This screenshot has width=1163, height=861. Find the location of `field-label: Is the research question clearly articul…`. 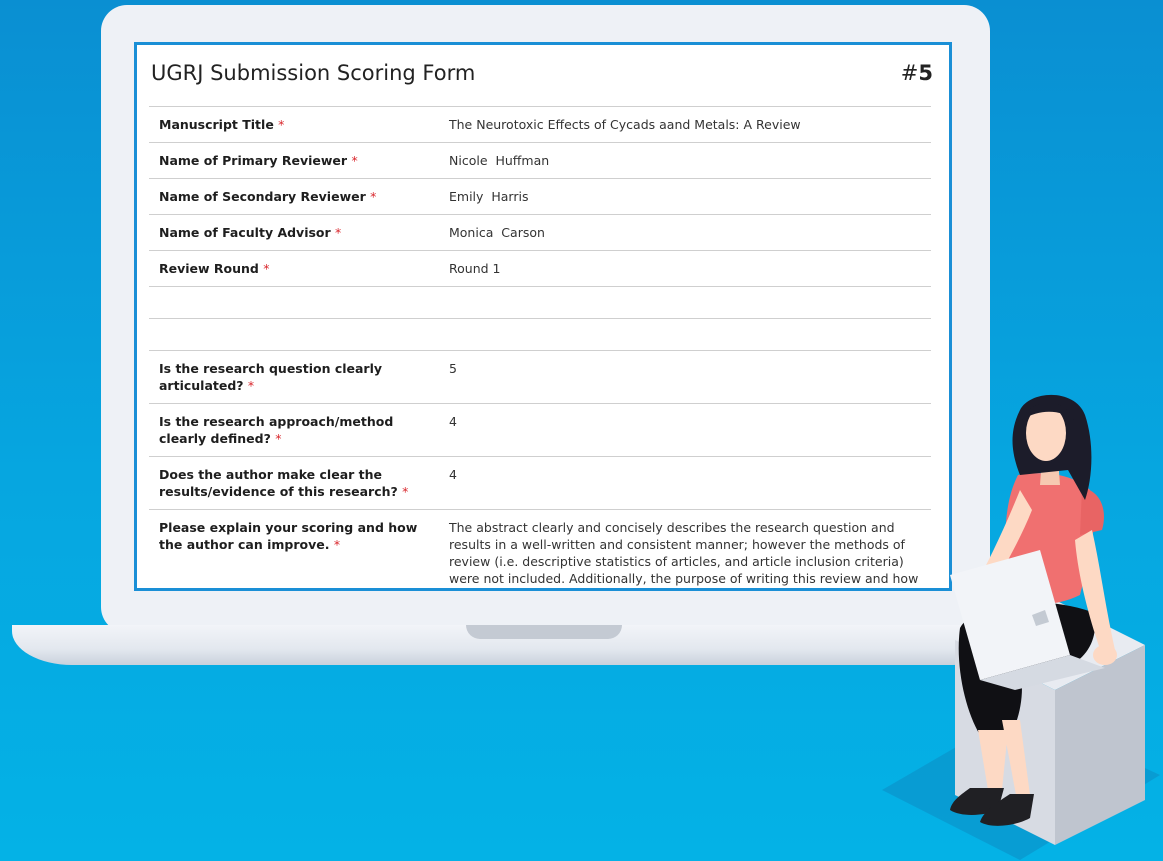

field-label: Is the research question clearly articul… is located at coordinates (271, 377).